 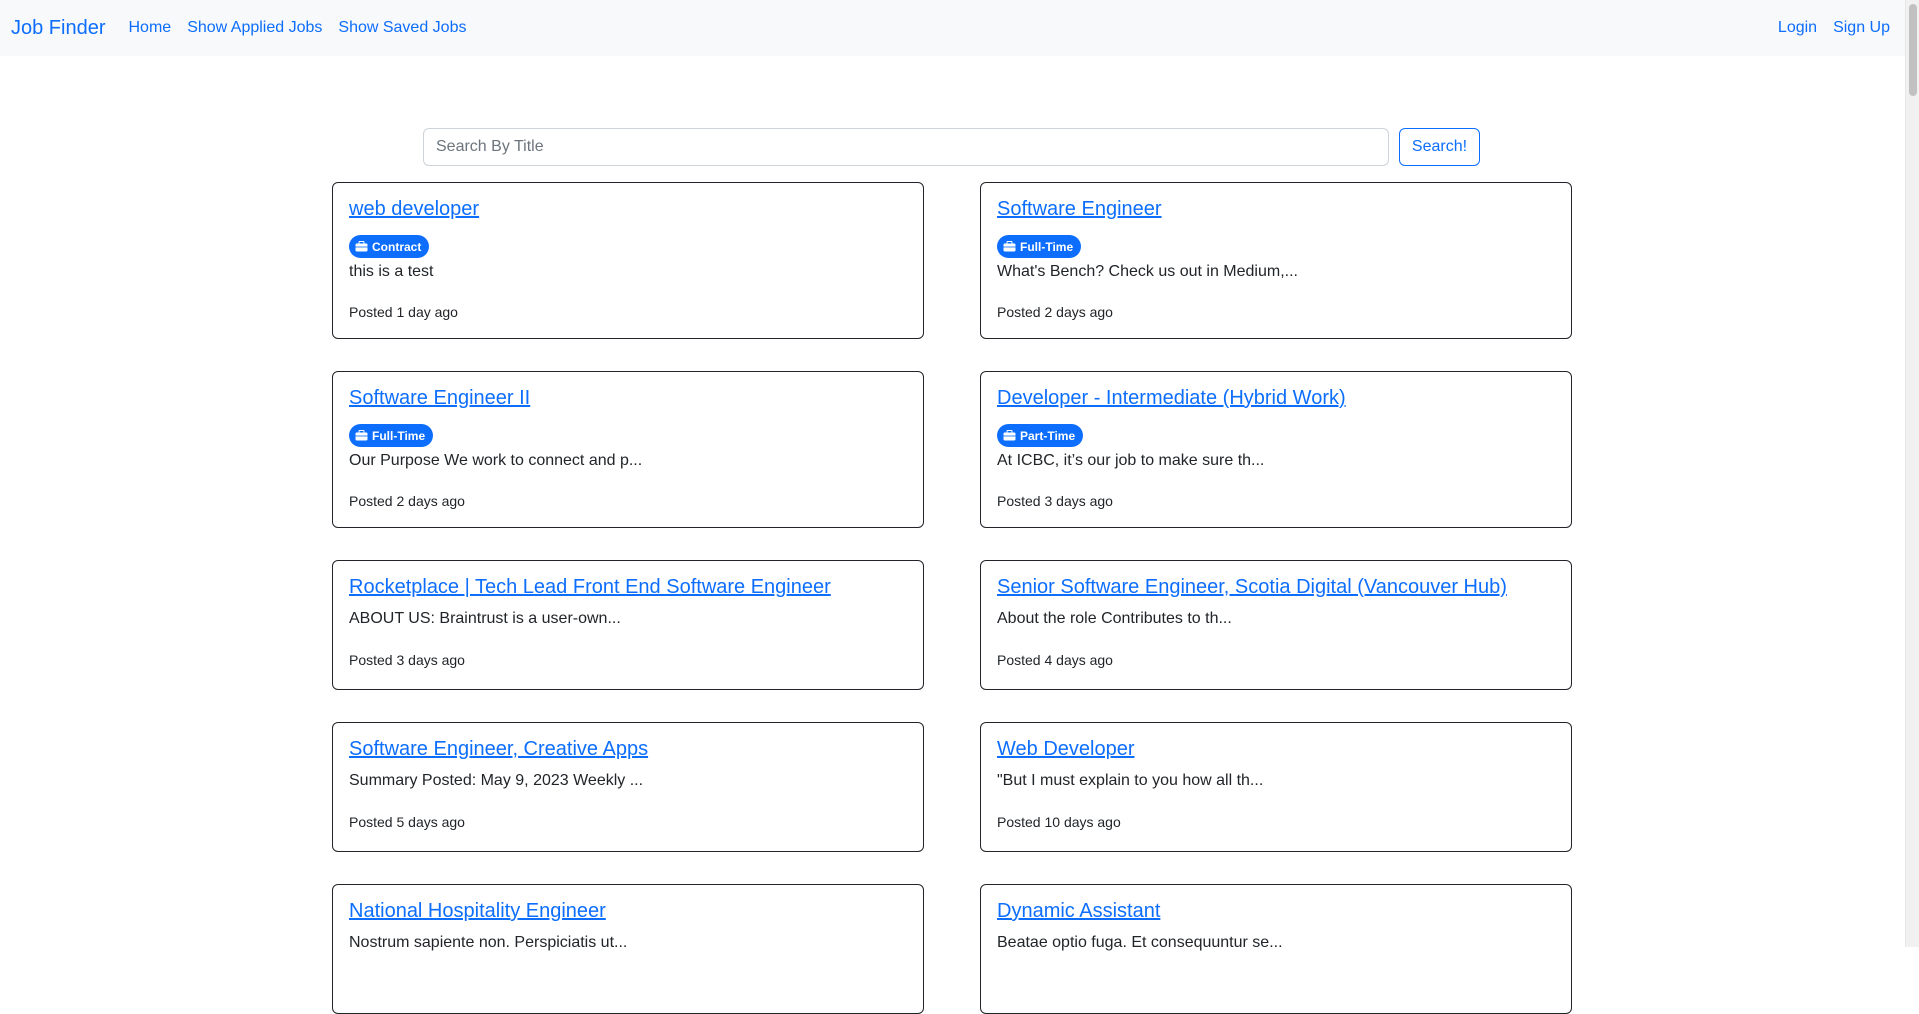 I want to click on job-type-badge: Part-Time, so click(x=1040, y=435).